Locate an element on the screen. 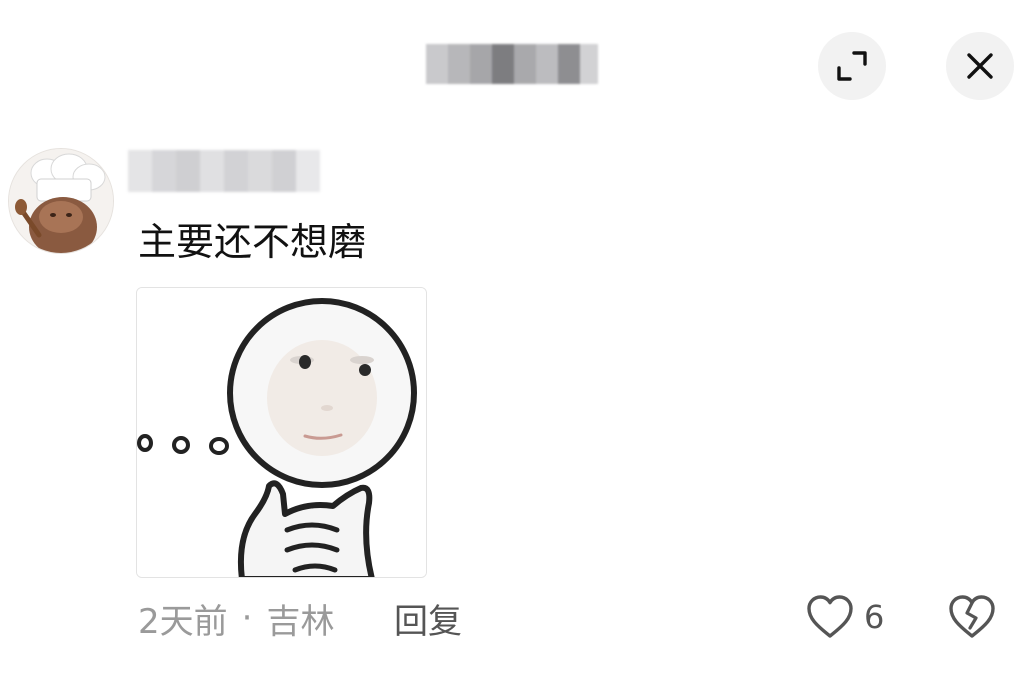 This screenshot has width=1035, height=690. sticker-image is located at coordinates (281, 432).